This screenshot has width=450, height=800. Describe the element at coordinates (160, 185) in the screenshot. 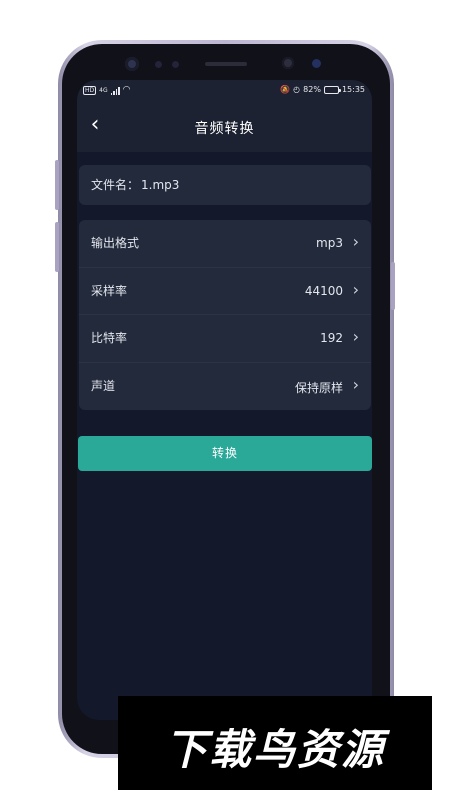

I see `file-name-value: 1.mp3` at that location.